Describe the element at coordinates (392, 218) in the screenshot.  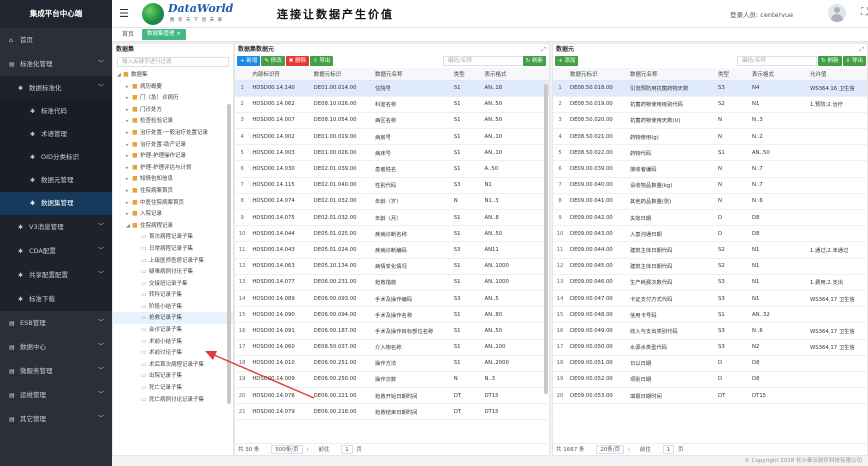
I see `table-row: 9 HDSD00.14.075 DE02.01.032.00 年龄（月） S1 AN..8` at that location.